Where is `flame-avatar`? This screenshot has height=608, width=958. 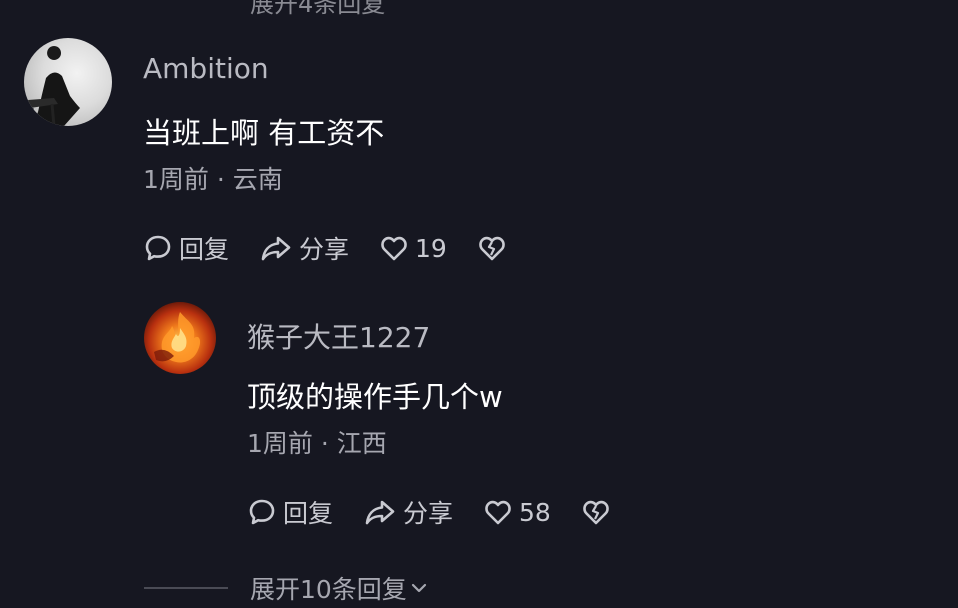 flame-avatar is located at coordinates (177, 337).